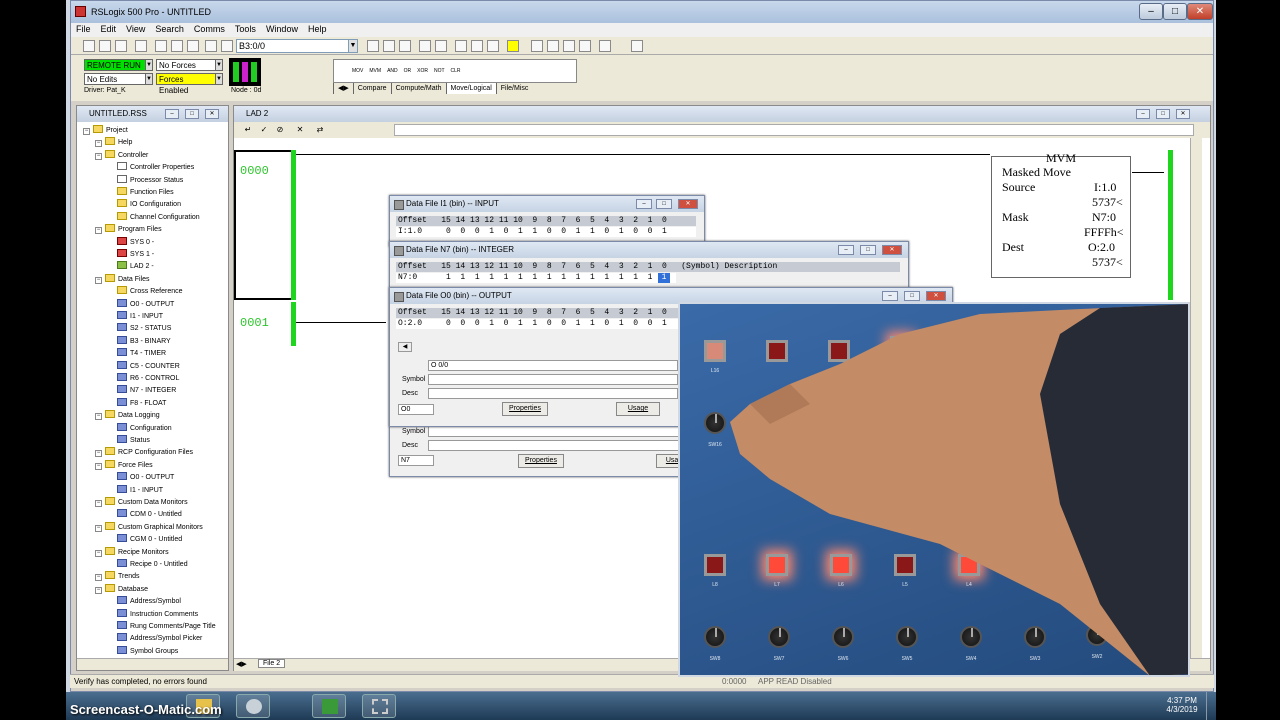 The width and height of the screenshot is (1280, 720). What do you see at coordinates (142, 651) in the screenshot?
I see `tree-item: Symbol Groups` at bounding box center [142, 651].